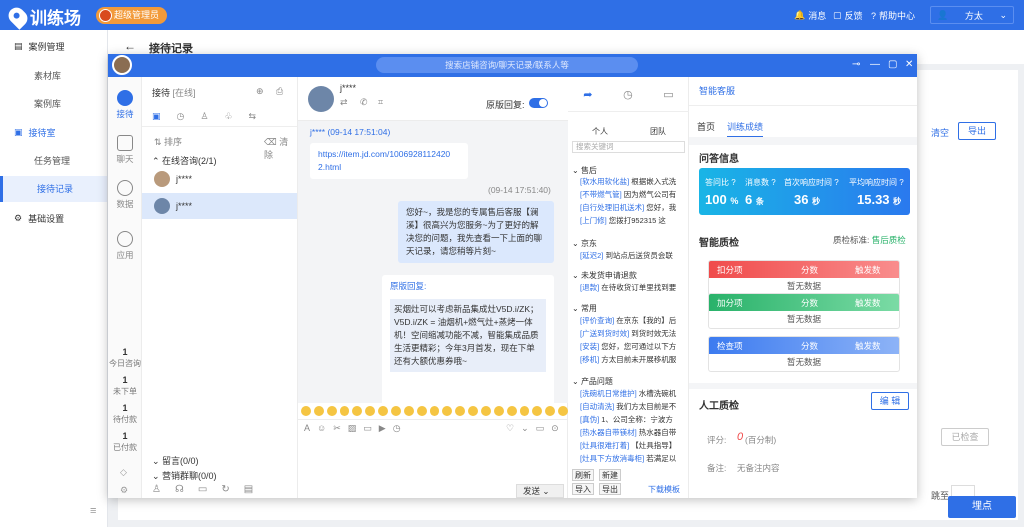  What do you see at coordinates (219, 206) in the screenshot?
I see `session-item: j****` at bounding box center [219, 206].